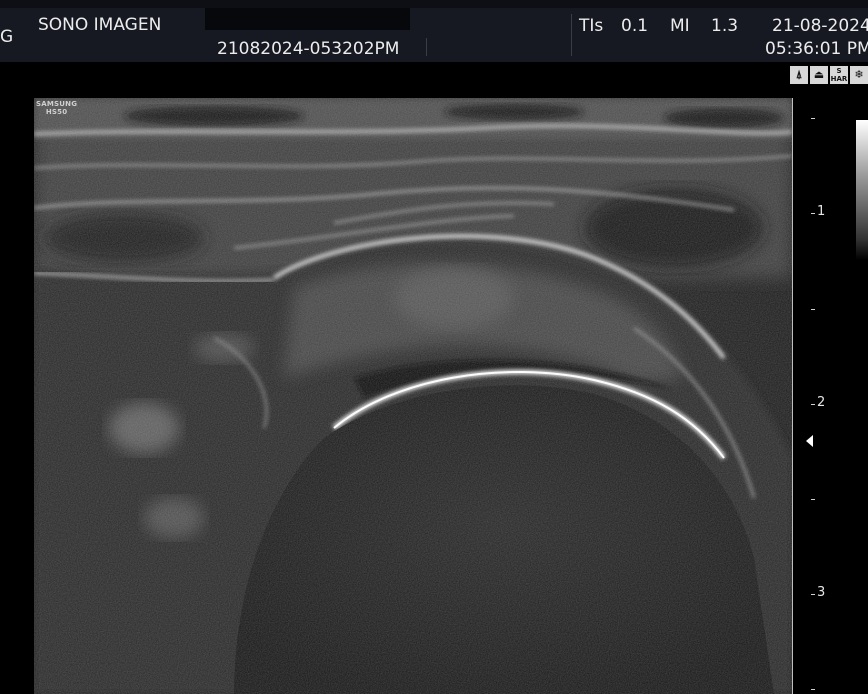 Image resolution: width=868 pixels, height=694 pixels. Describe the element at coordinates (821, 402) in the screenshot. I see `depth-label-2: 2` at that location.